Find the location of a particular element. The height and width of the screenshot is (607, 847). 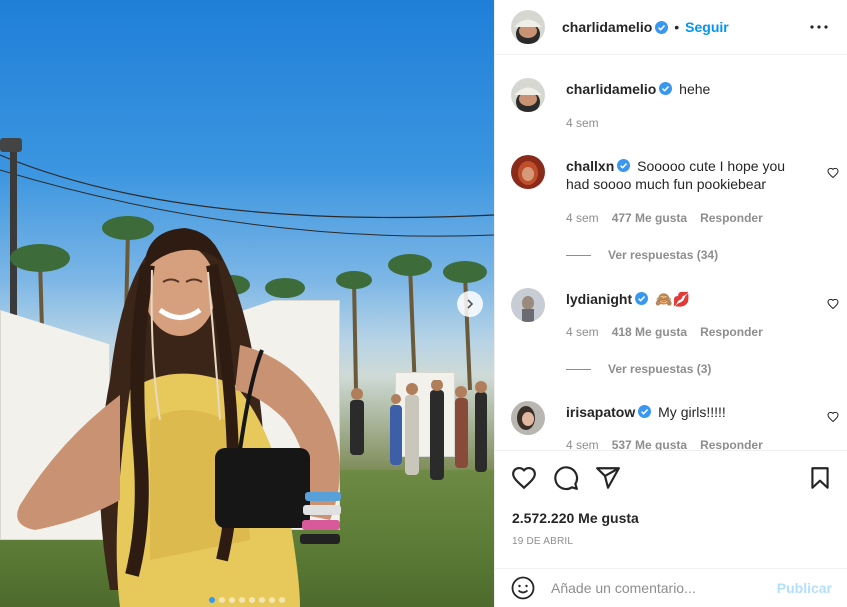

comment-likes: 477 Me gusta is located at coordinates (649, 218).